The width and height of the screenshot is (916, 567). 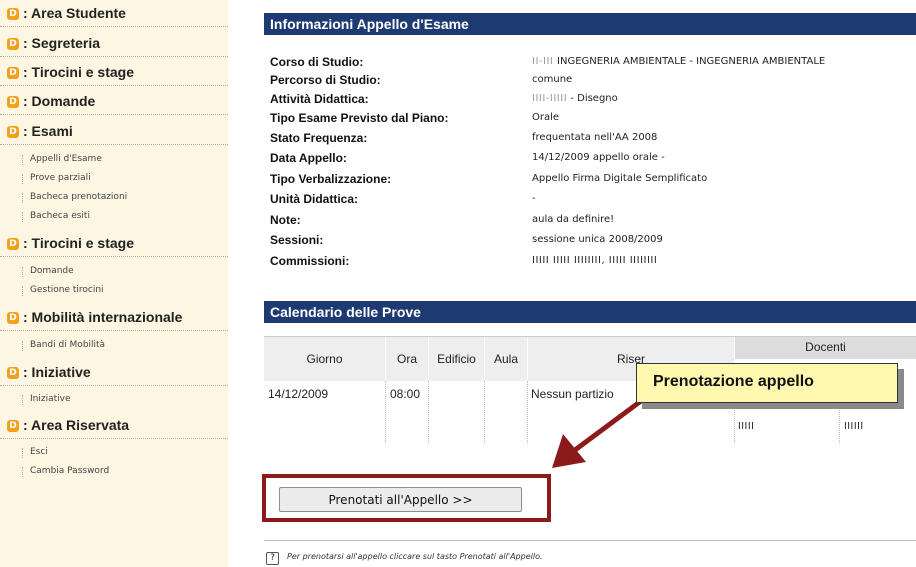 What do you see at coordinates (297, 240) in the screenshot?
I see `info-key: Sessioni:` at bounding box center [297, 240].